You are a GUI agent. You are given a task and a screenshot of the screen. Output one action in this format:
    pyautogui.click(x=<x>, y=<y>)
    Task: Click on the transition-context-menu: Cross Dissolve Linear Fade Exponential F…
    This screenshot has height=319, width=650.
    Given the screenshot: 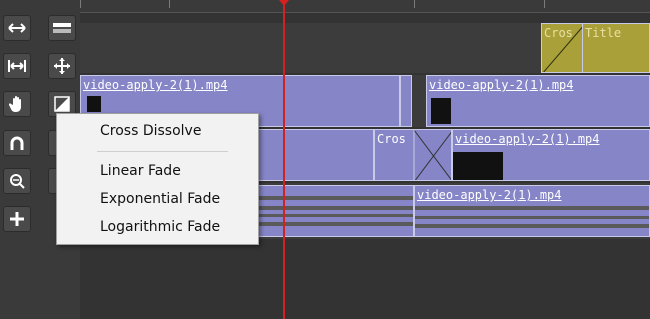 What is the action you would take?
    pyautogui.click(x=157, y=179)
    